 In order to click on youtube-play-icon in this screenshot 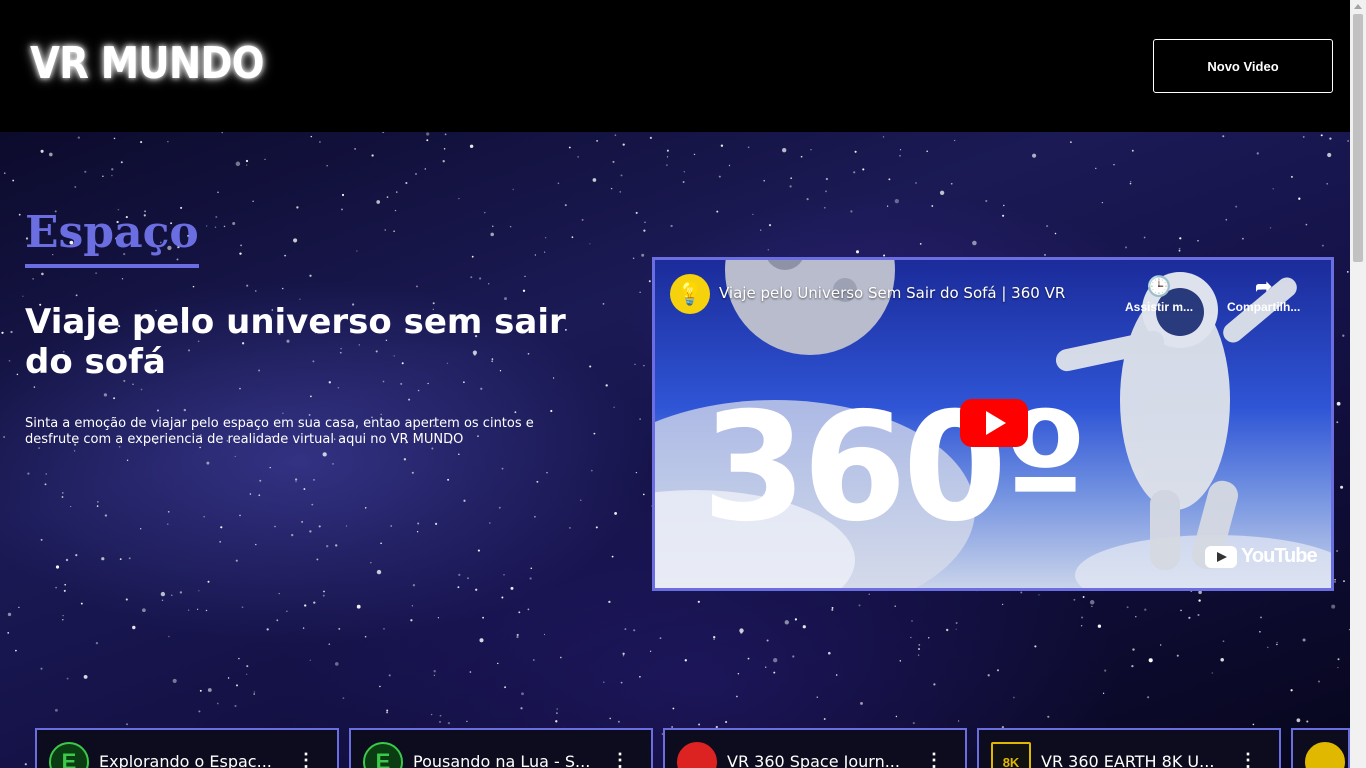, I will do `click(1221, 556)`.